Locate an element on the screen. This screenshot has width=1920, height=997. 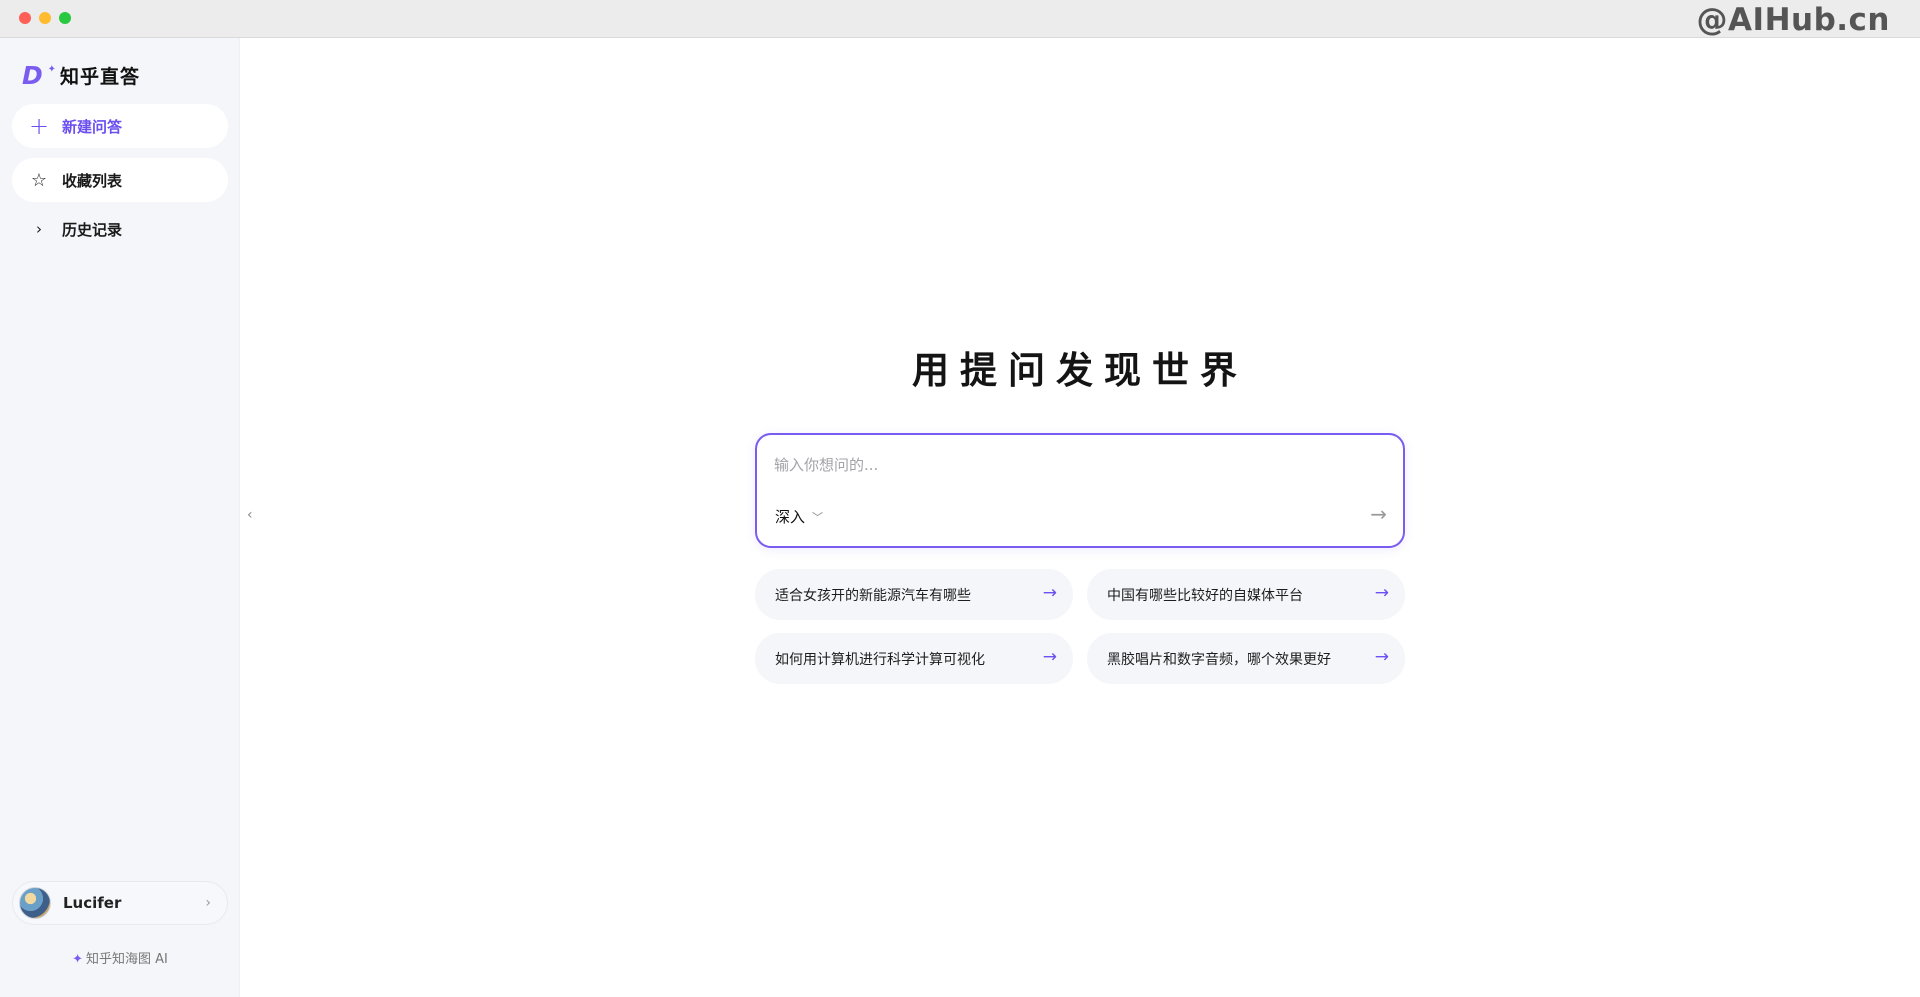
footer-brand-text: 知乎知海图 AI is located at coordinates (127, 959).